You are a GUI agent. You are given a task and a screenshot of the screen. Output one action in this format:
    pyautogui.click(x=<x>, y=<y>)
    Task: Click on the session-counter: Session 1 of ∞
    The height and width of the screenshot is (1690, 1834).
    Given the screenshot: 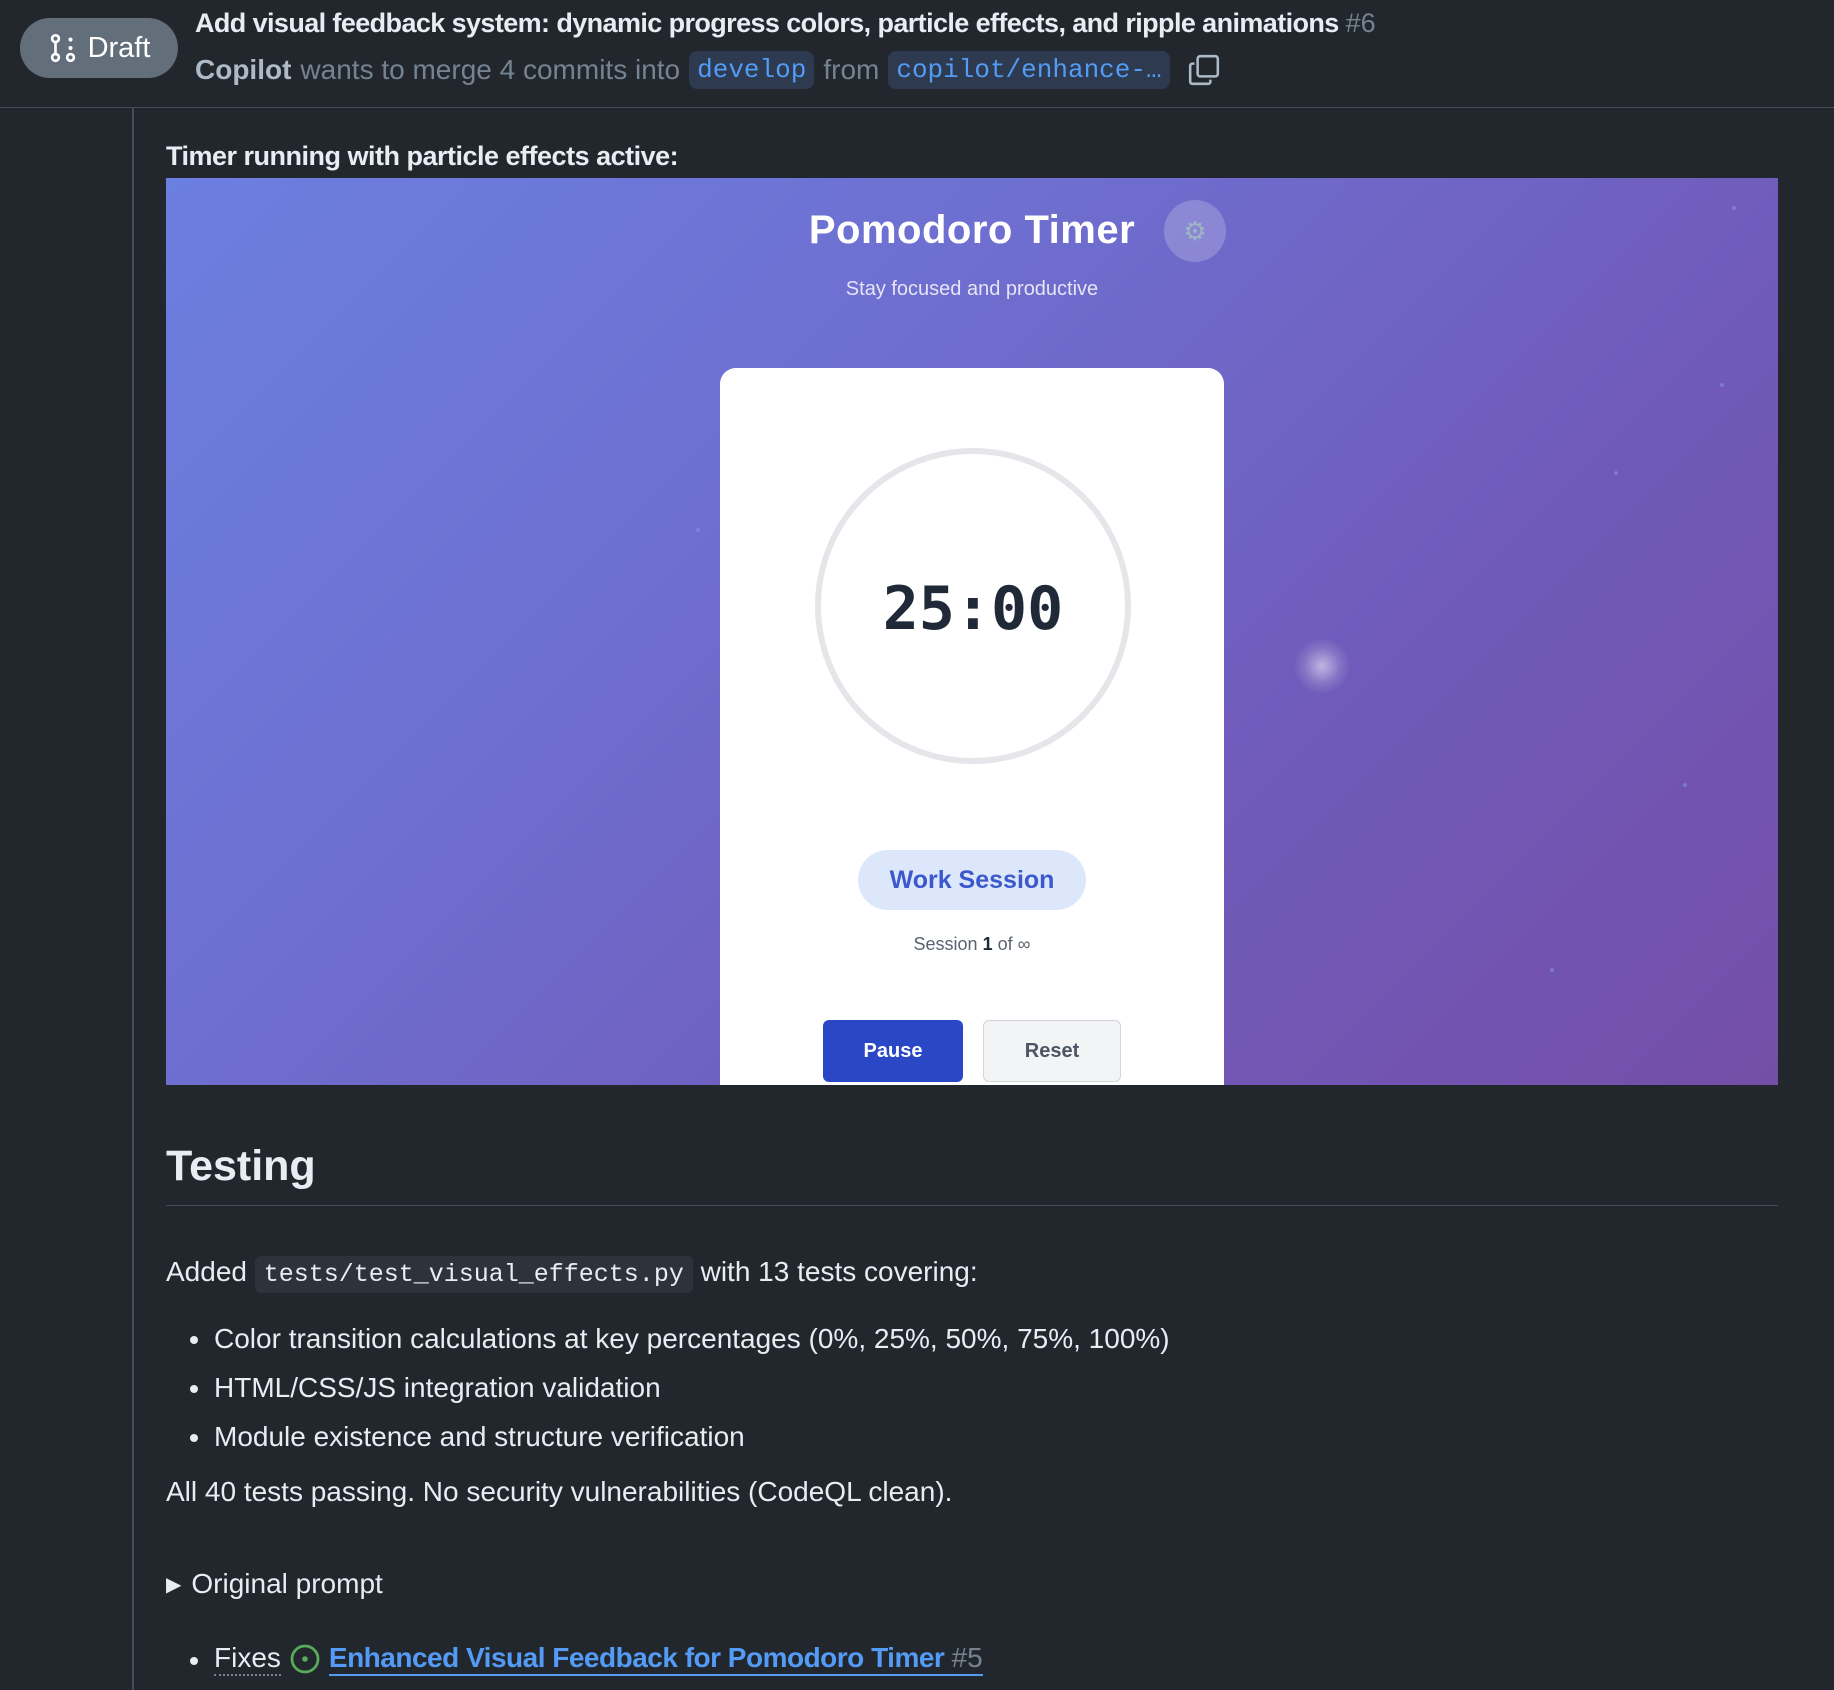 What is the action you would take?
    pyautogui.click(x=972, y=944)
    